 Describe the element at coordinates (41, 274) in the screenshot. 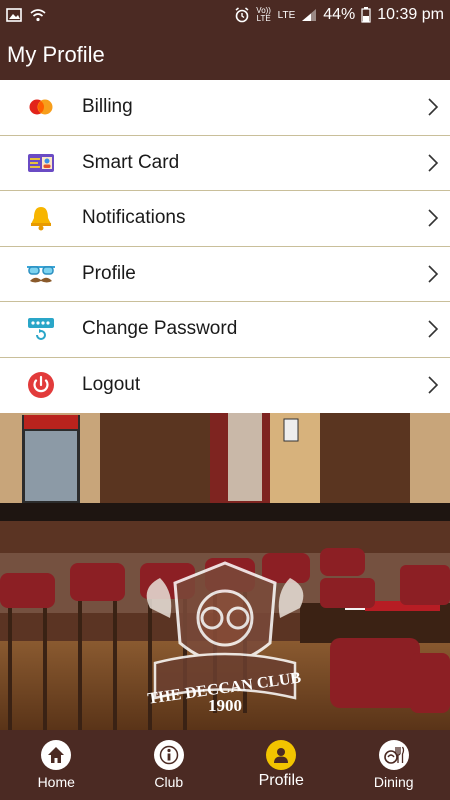

I see `glasses-mustache-icon` at that location.